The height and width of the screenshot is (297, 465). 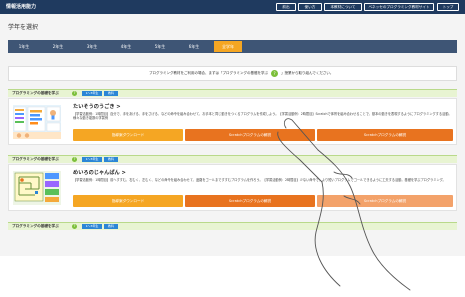 What do you see at coordinates (310, 7) in the screenshot?
I see `header-howto-button: 使い方` at bounding box center [310, 7].